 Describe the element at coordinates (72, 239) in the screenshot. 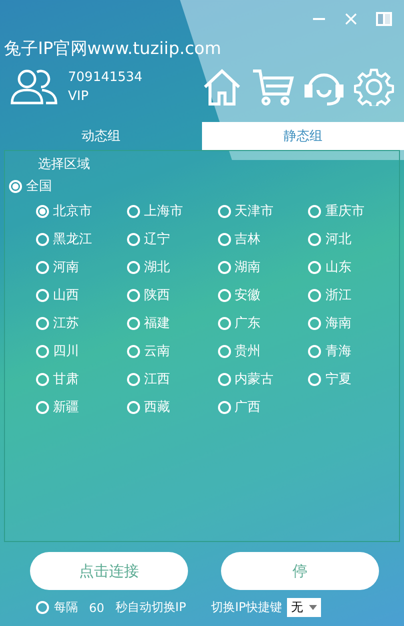

I see `radio-label: 黑龙江` at that location.